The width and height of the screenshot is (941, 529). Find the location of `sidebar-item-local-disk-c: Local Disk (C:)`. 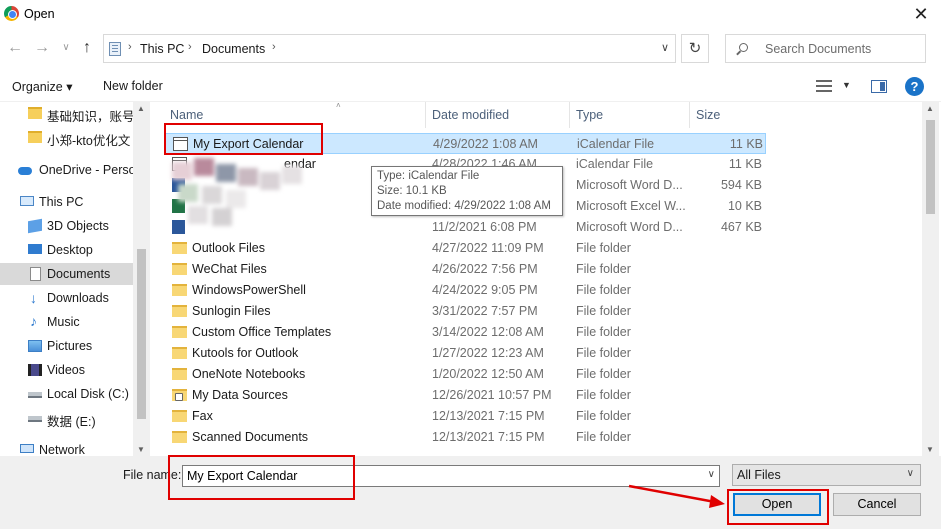

sidebar-item-local-disk-c: Local Disk (C:) is located at coordinates (66, 394).